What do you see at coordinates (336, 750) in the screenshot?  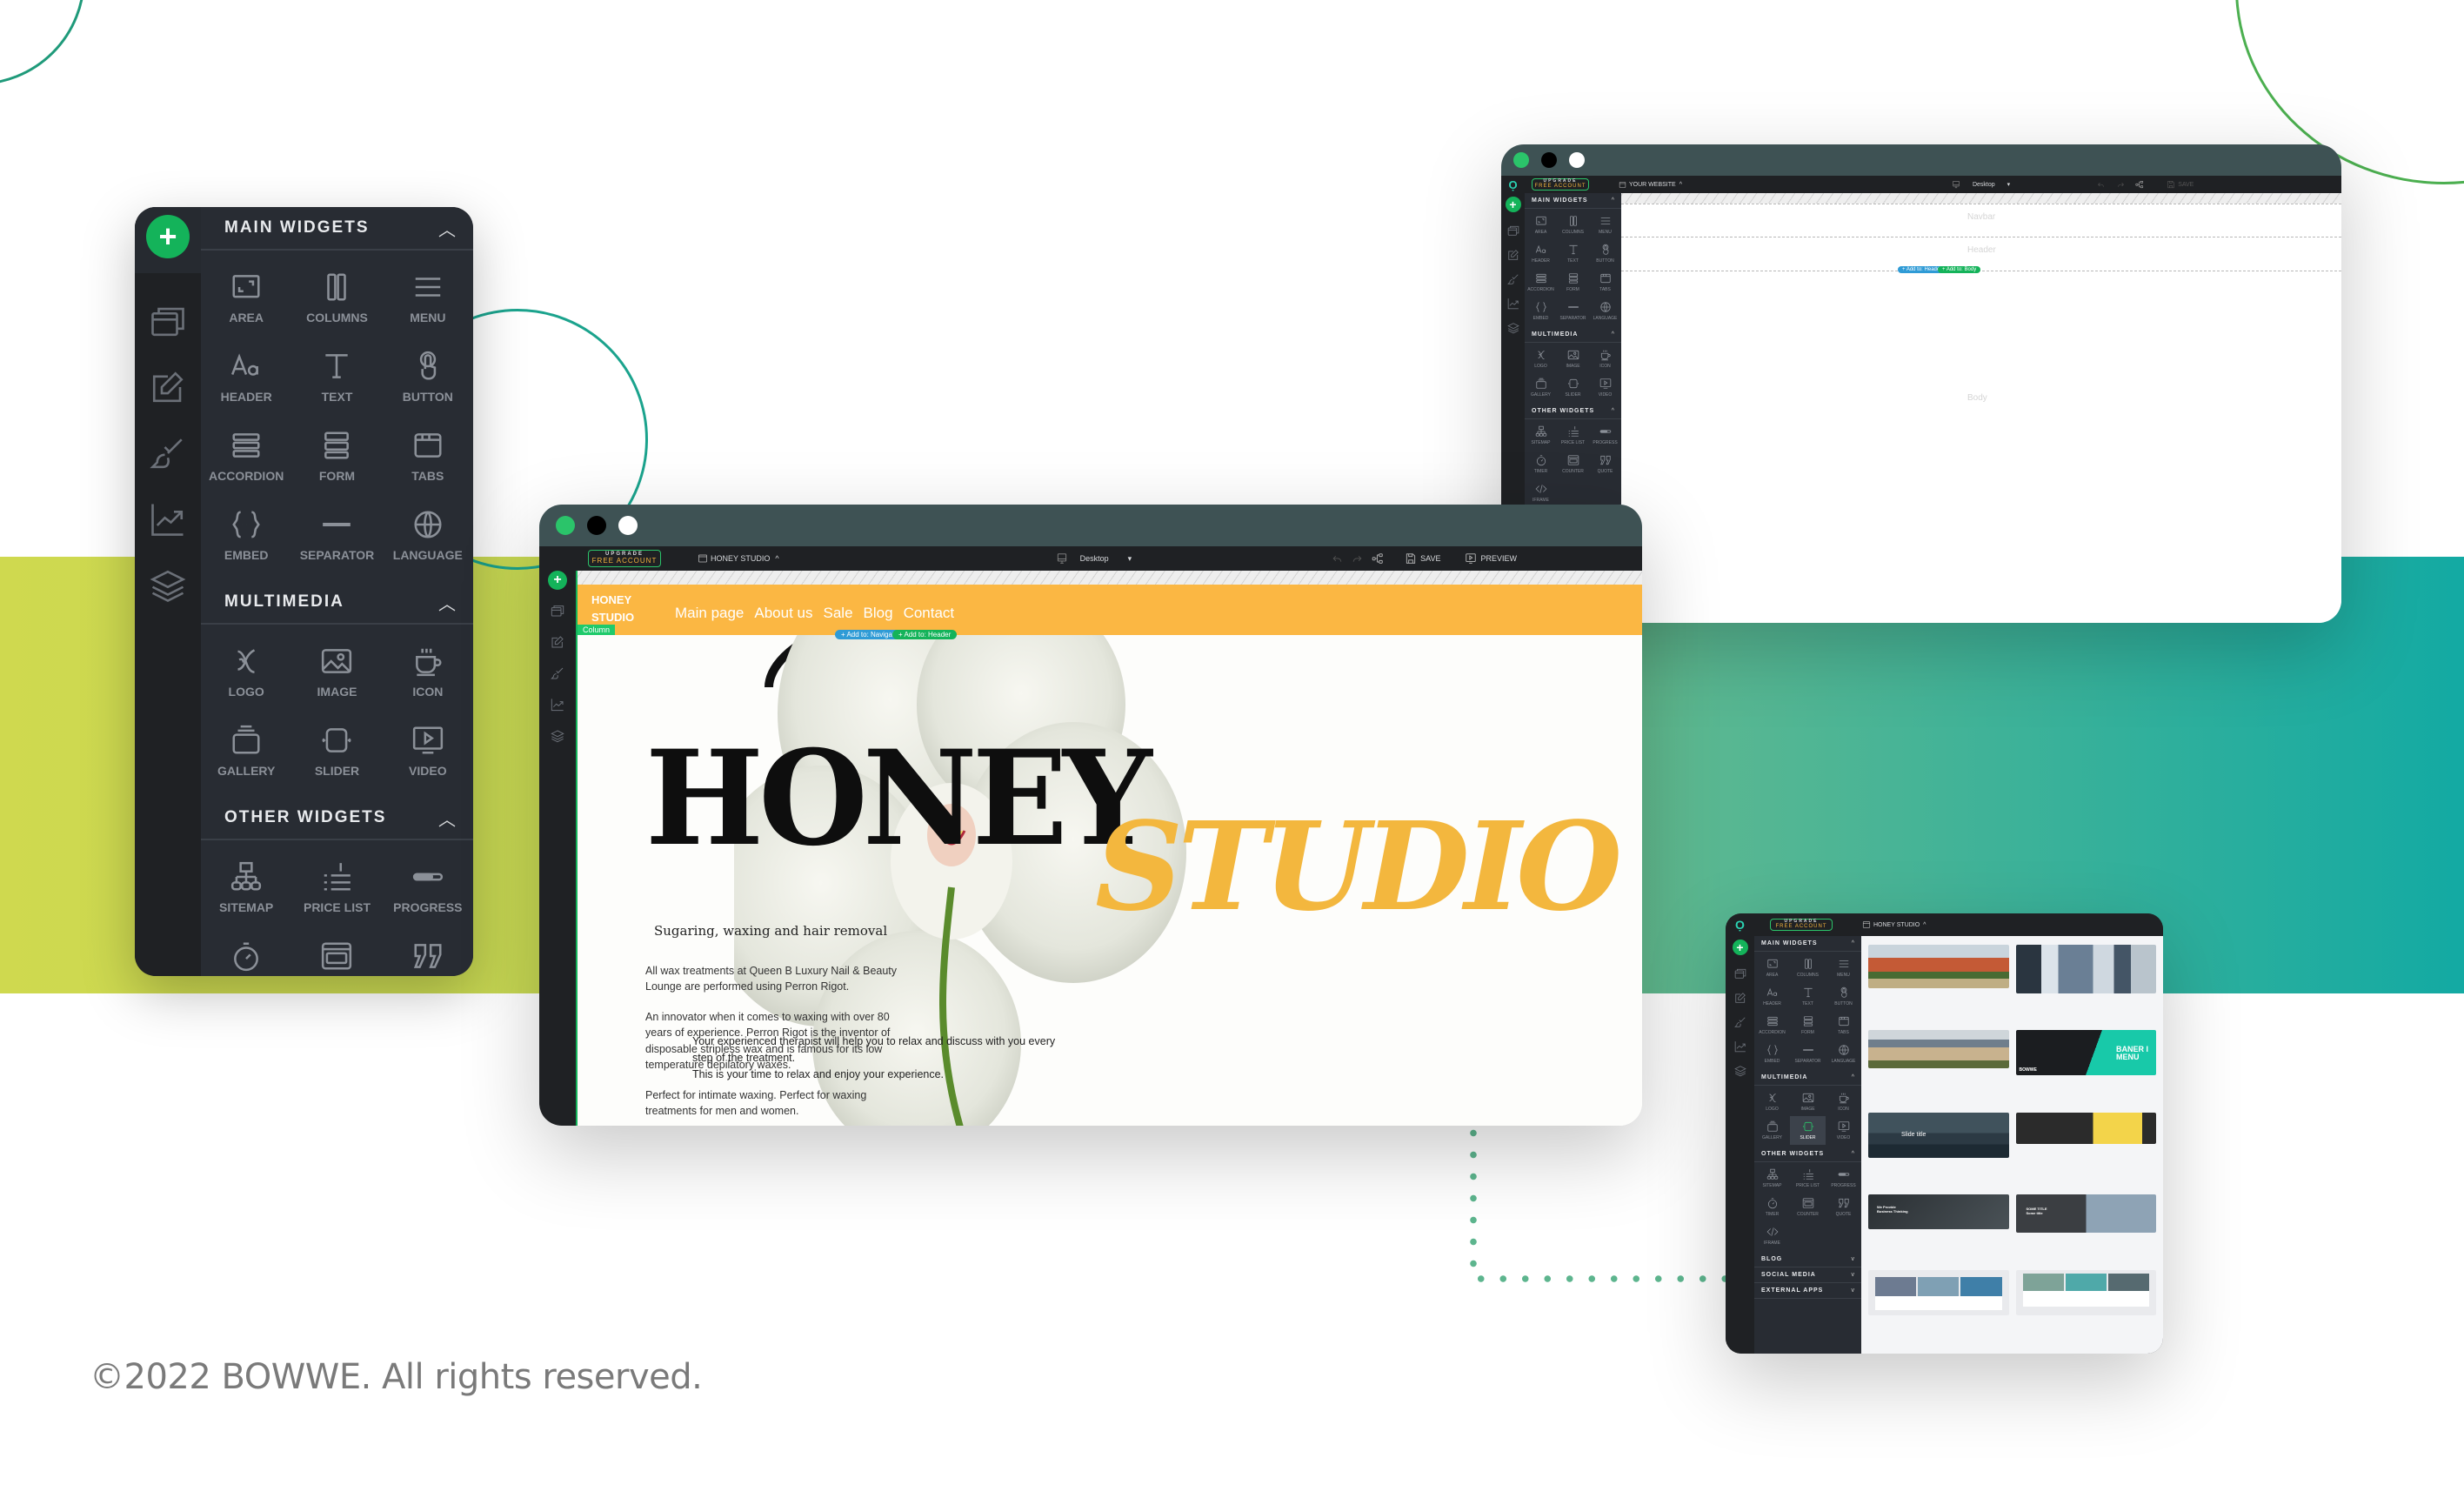 I see `widget-slider: SLIDER` at bounding box center [336, 750].